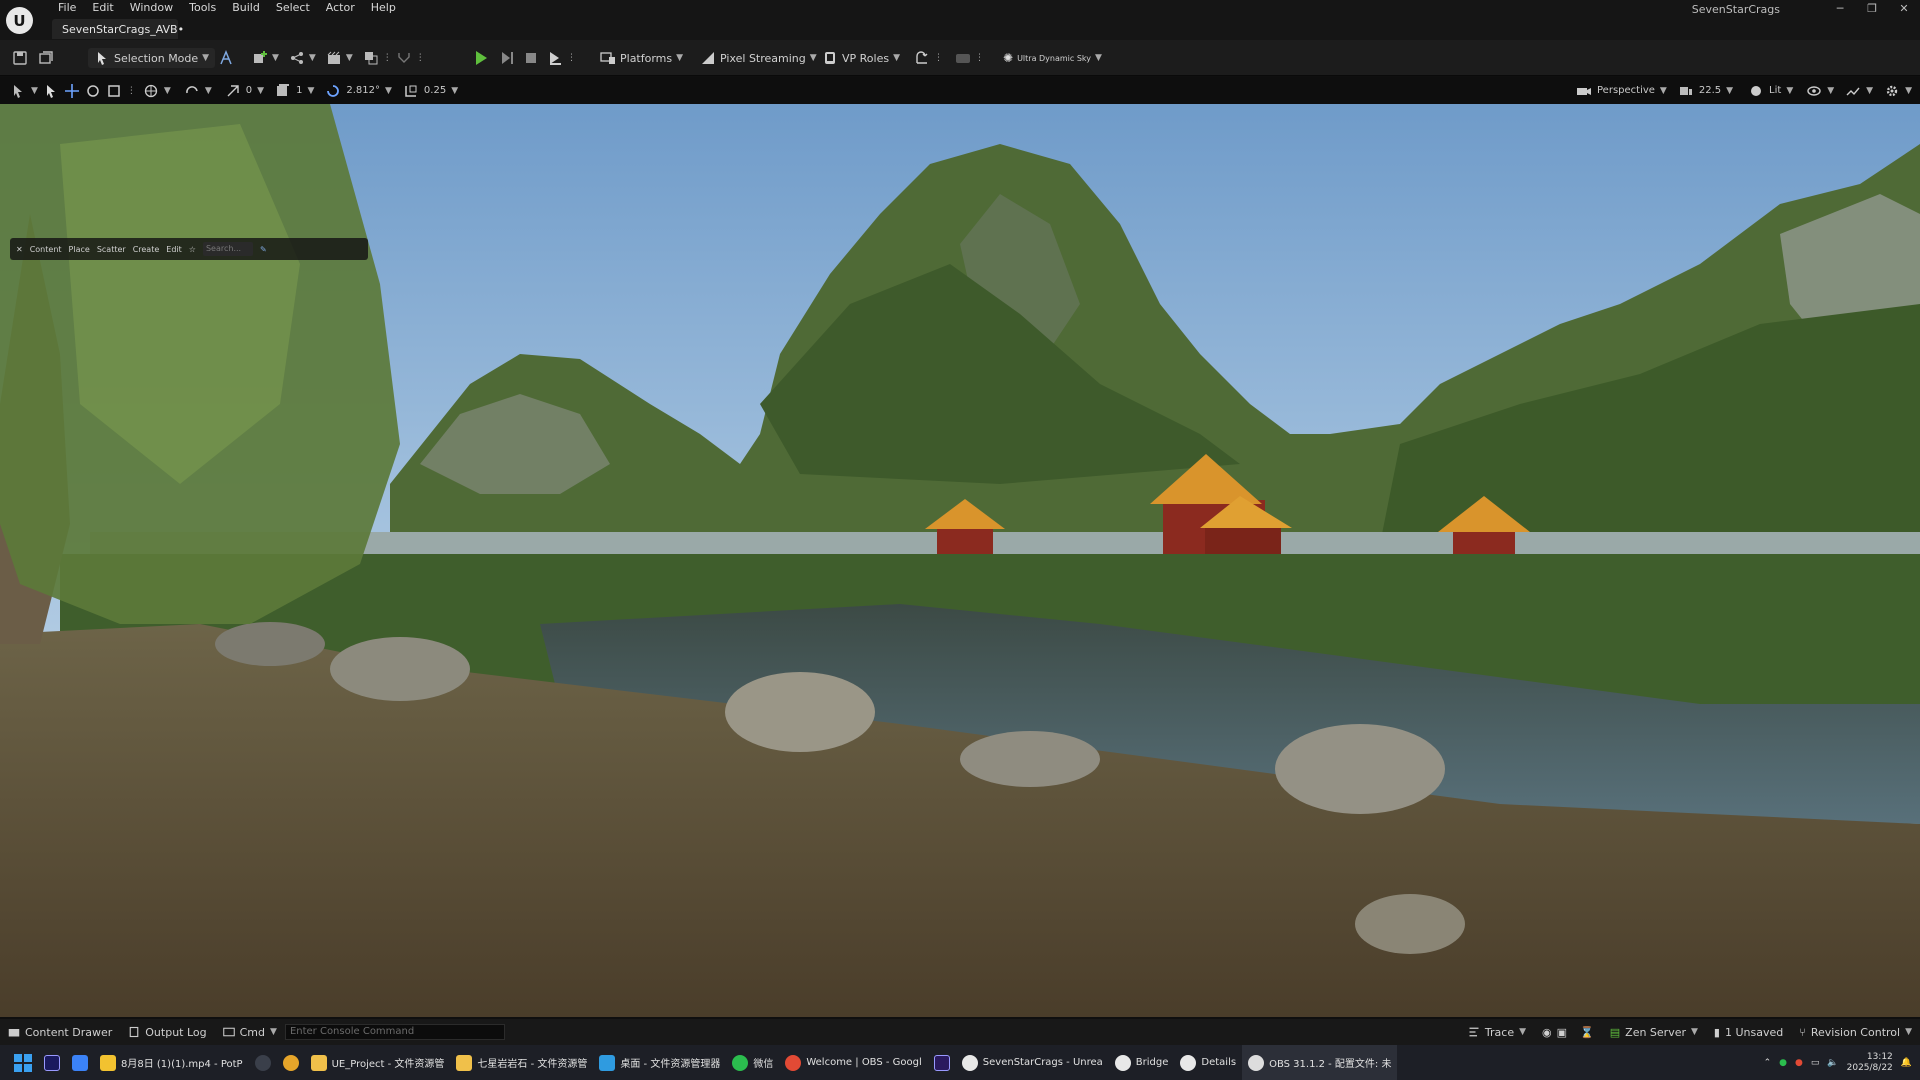 The width and height of the screenshot is (1920, 1080). What do you see at coordinates (1052, 58) in the screenshot?
I see `ultra-dynamic-sky-dropdown: ✺ Ultra Dynamic Sky ▼` at bounding box center [1052, 58].